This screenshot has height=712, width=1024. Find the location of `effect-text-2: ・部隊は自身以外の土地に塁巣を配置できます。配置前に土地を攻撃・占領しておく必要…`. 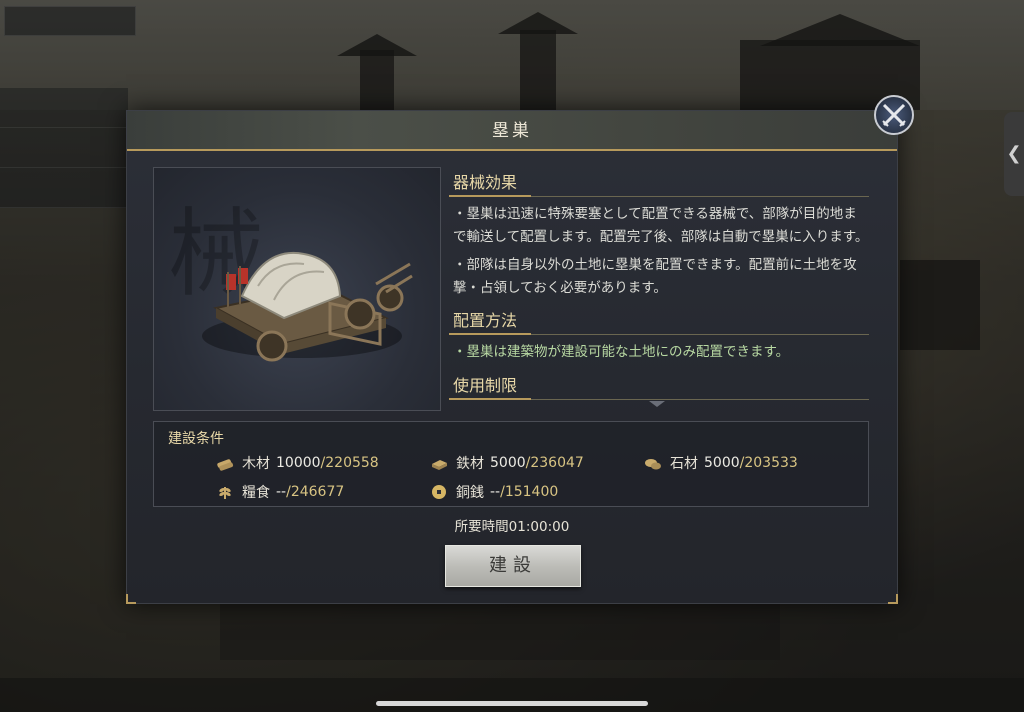

effect-text-2: ・部隊は自身以外の土地に塁巣を配置できます。配置前に土地を攻撃・占領しておく必要… is located at coordinates (655, 276).